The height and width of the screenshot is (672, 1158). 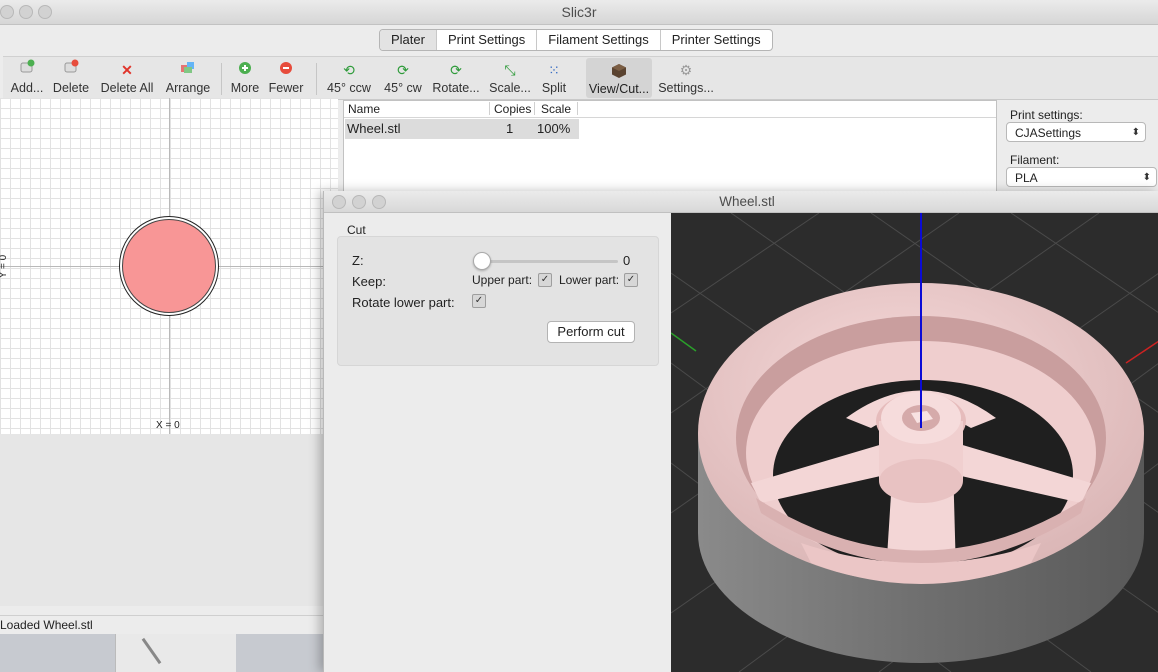 I want to click on z-value: 0, so click(x=627, y=260).